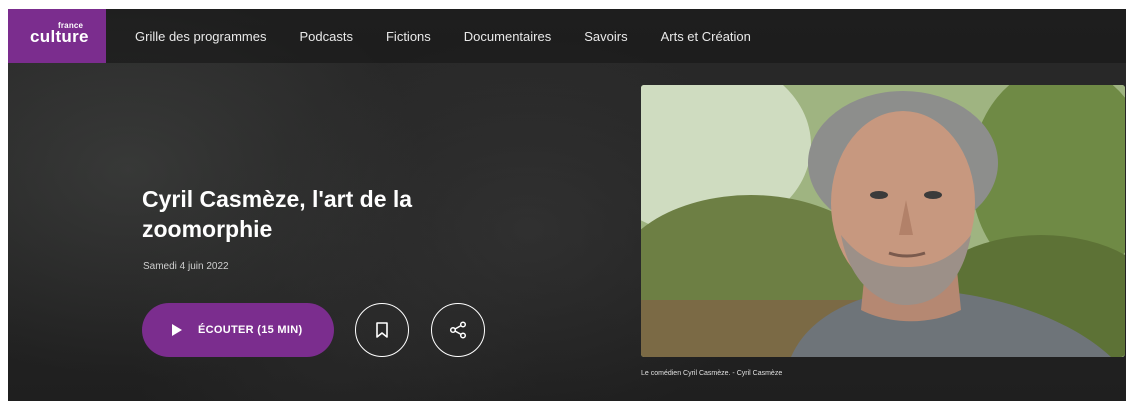 The width and height of the screenshot is (1138, 403). Describe the element at coordinates (201, 36) in the screenshot. I see `nav-item-grille: Grille des programmes` at that location.